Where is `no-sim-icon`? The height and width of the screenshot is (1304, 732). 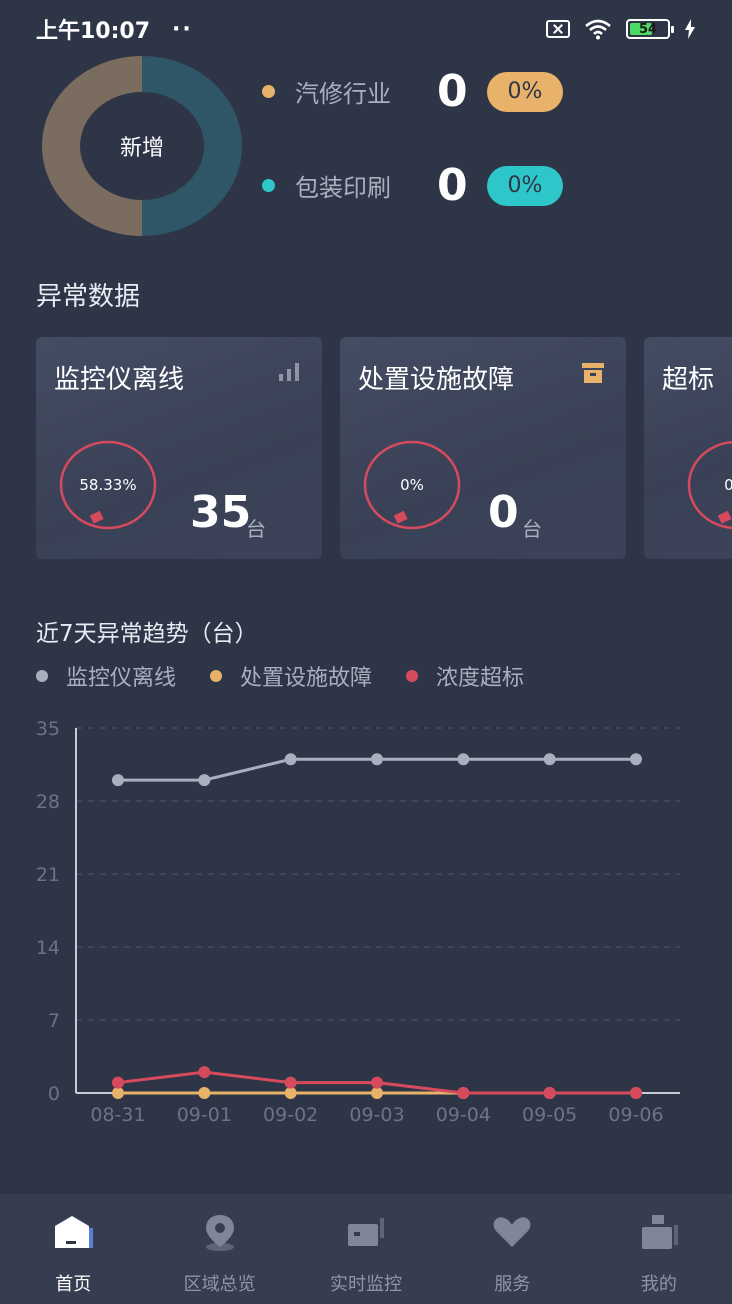 no-sim-icon is located at coordinates (558, 29).